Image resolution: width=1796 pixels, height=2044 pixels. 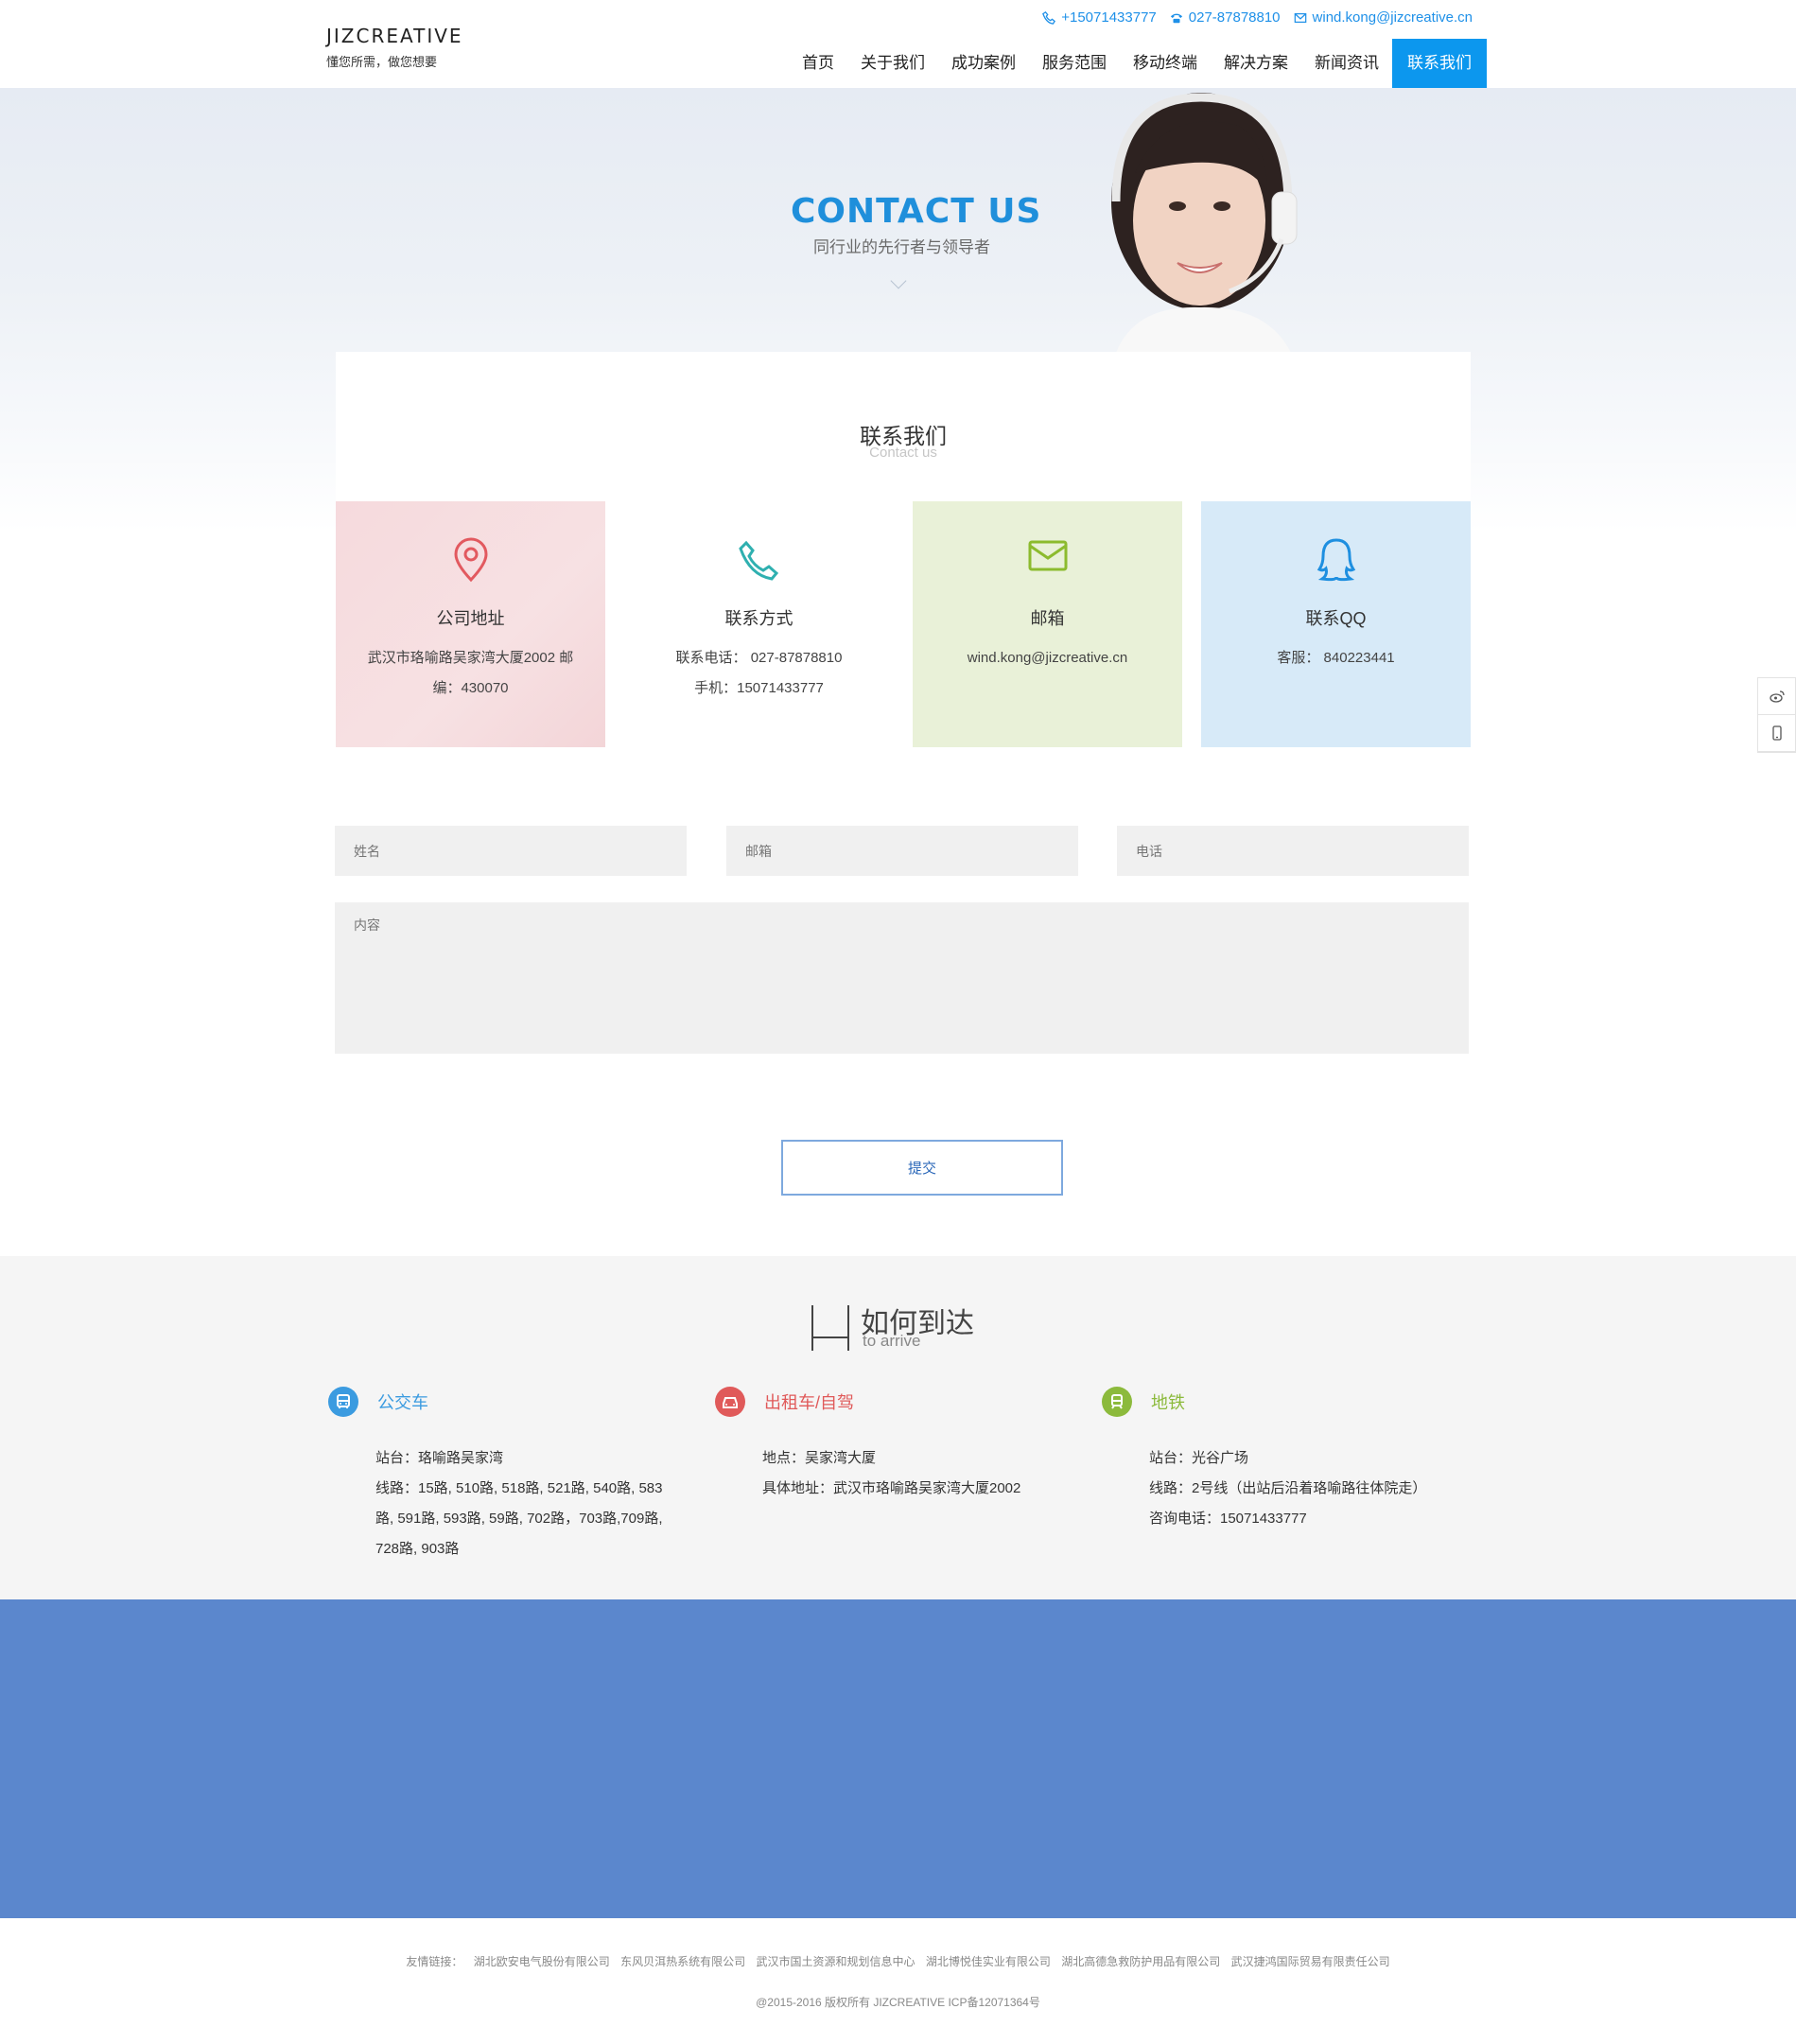 I want to click on name-input, so click(x=511, y=851).